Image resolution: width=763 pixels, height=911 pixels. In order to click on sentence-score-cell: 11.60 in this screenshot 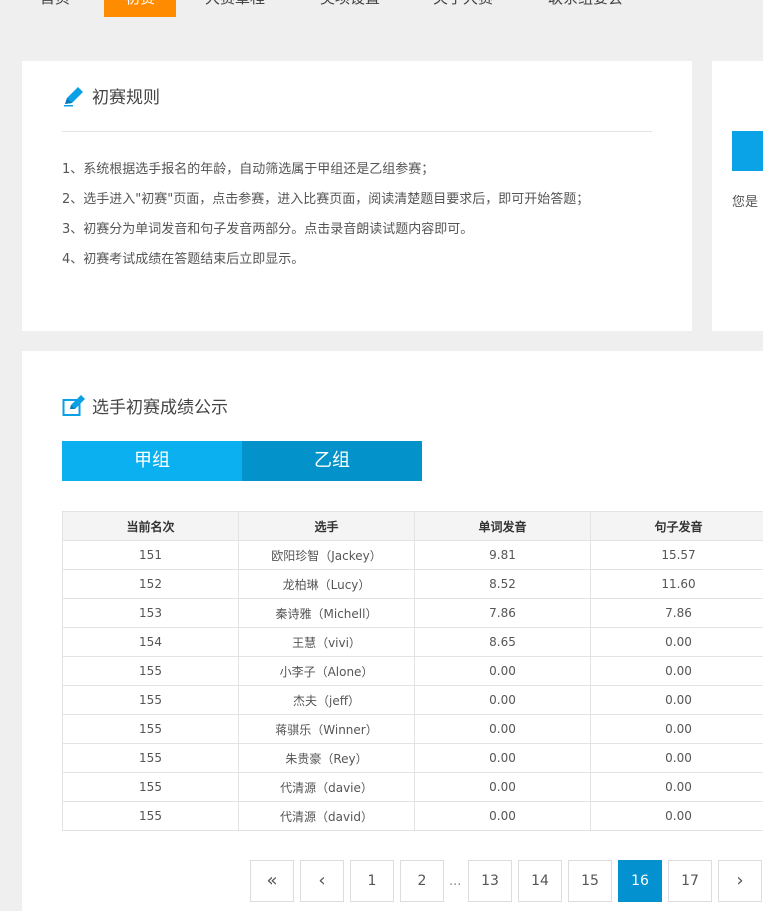, I will do `click(677, 584)`.